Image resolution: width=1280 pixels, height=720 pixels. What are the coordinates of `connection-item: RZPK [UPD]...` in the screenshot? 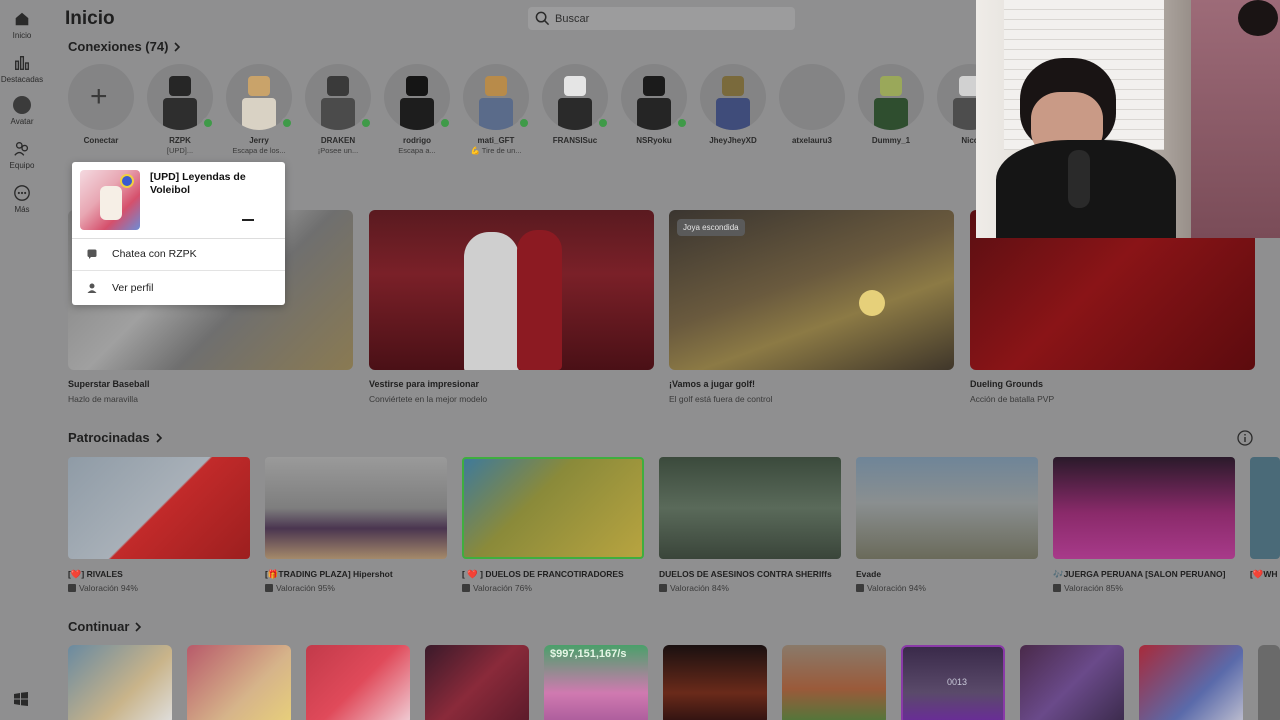 It's located at (180, 109).